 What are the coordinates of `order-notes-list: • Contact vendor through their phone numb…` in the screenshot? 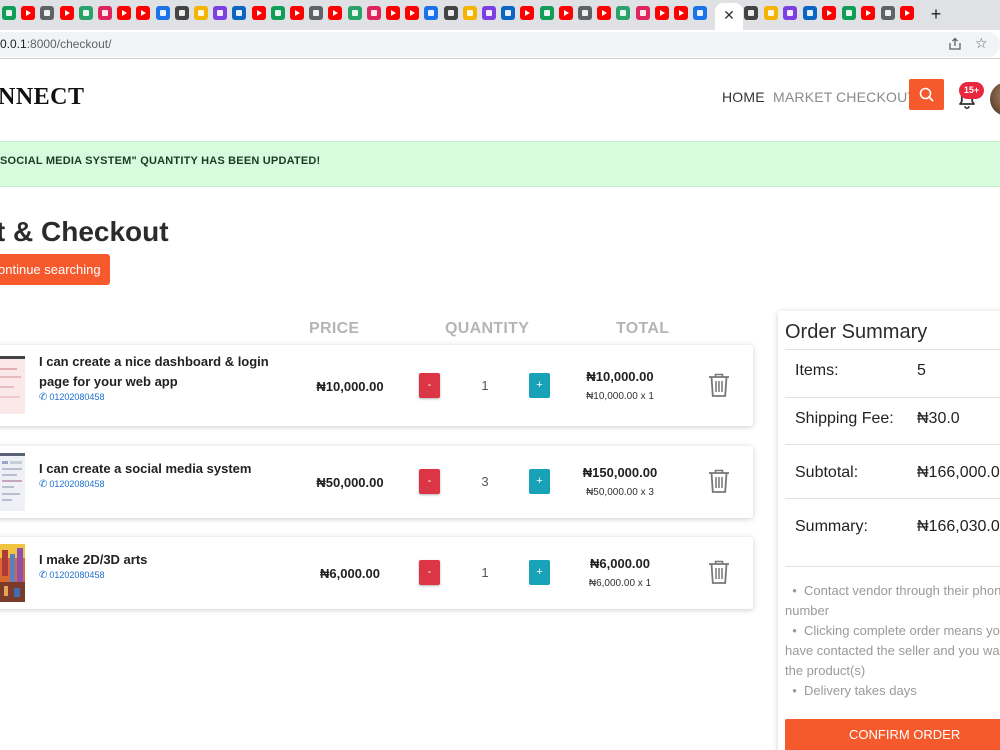 It's located at (892, 641).